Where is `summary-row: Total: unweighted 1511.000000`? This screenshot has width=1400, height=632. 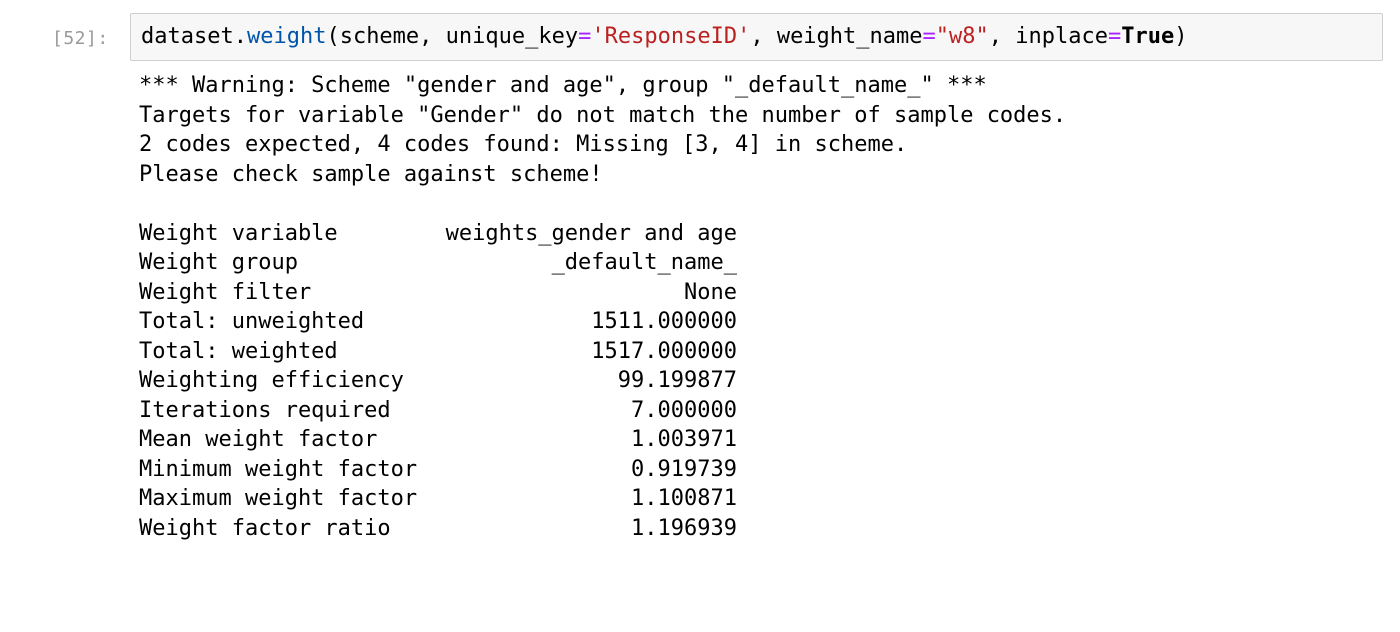 summary-row: Total: unweighted 1511.000000 is located at coordinates (602, 322).